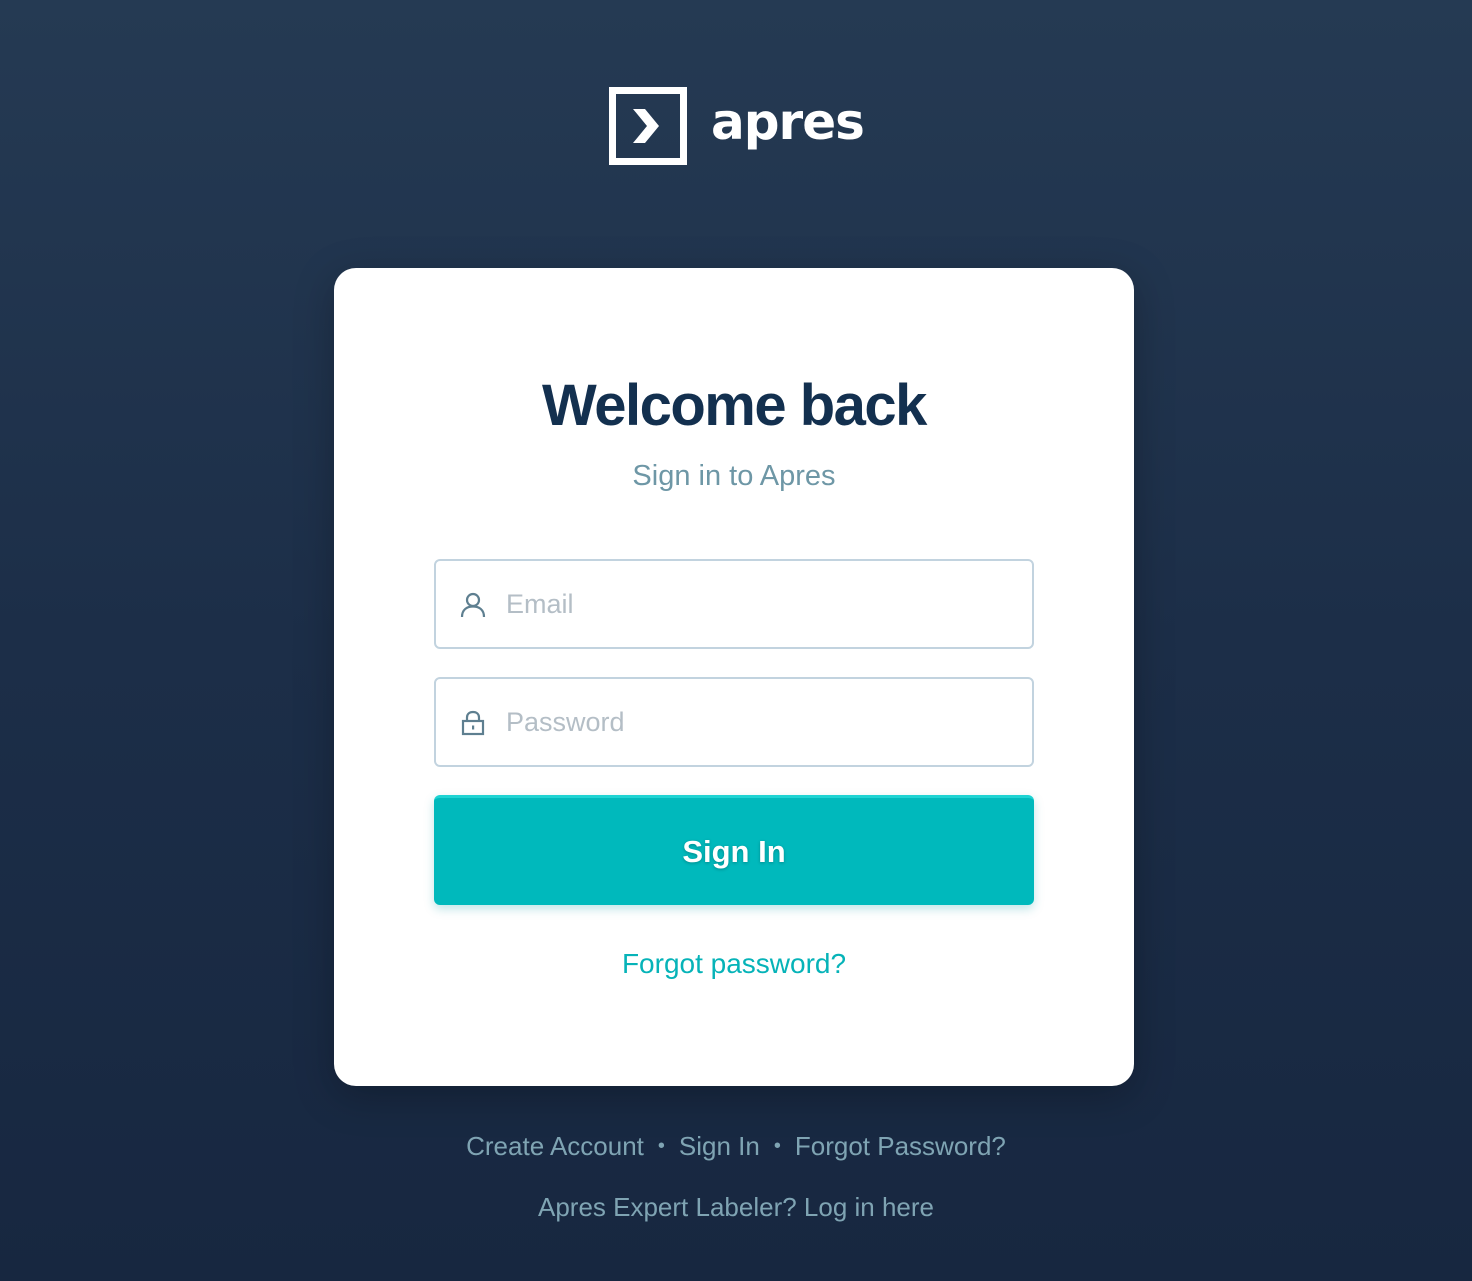 The height and width of the screenshot is (1281, 1472). What do you see at coordinates (736, 1207) in the screenshot?
I see `expert-labeler-link: Apres Expert Labeler? Log in here` at bounding box center [736, 1207].